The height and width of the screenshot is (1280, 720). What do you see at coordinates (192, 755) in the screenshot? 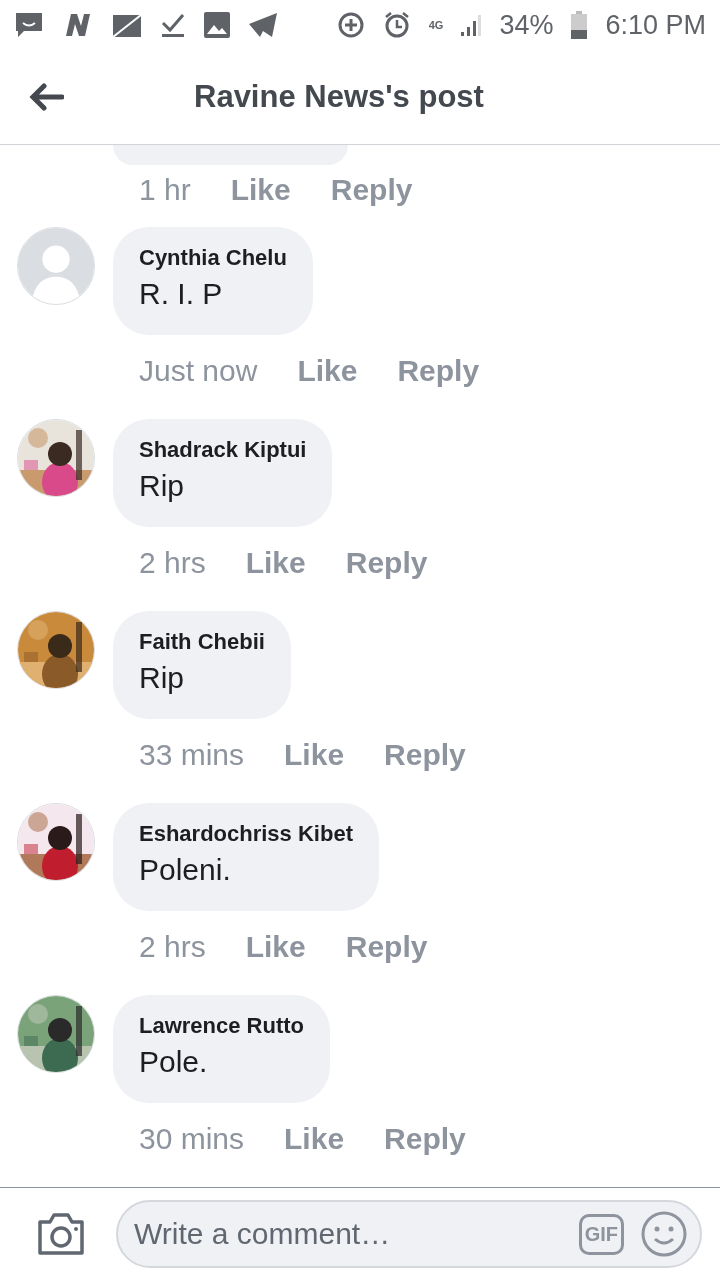
I see `comment-time: 33 mins` at bounding box center [192, 755].